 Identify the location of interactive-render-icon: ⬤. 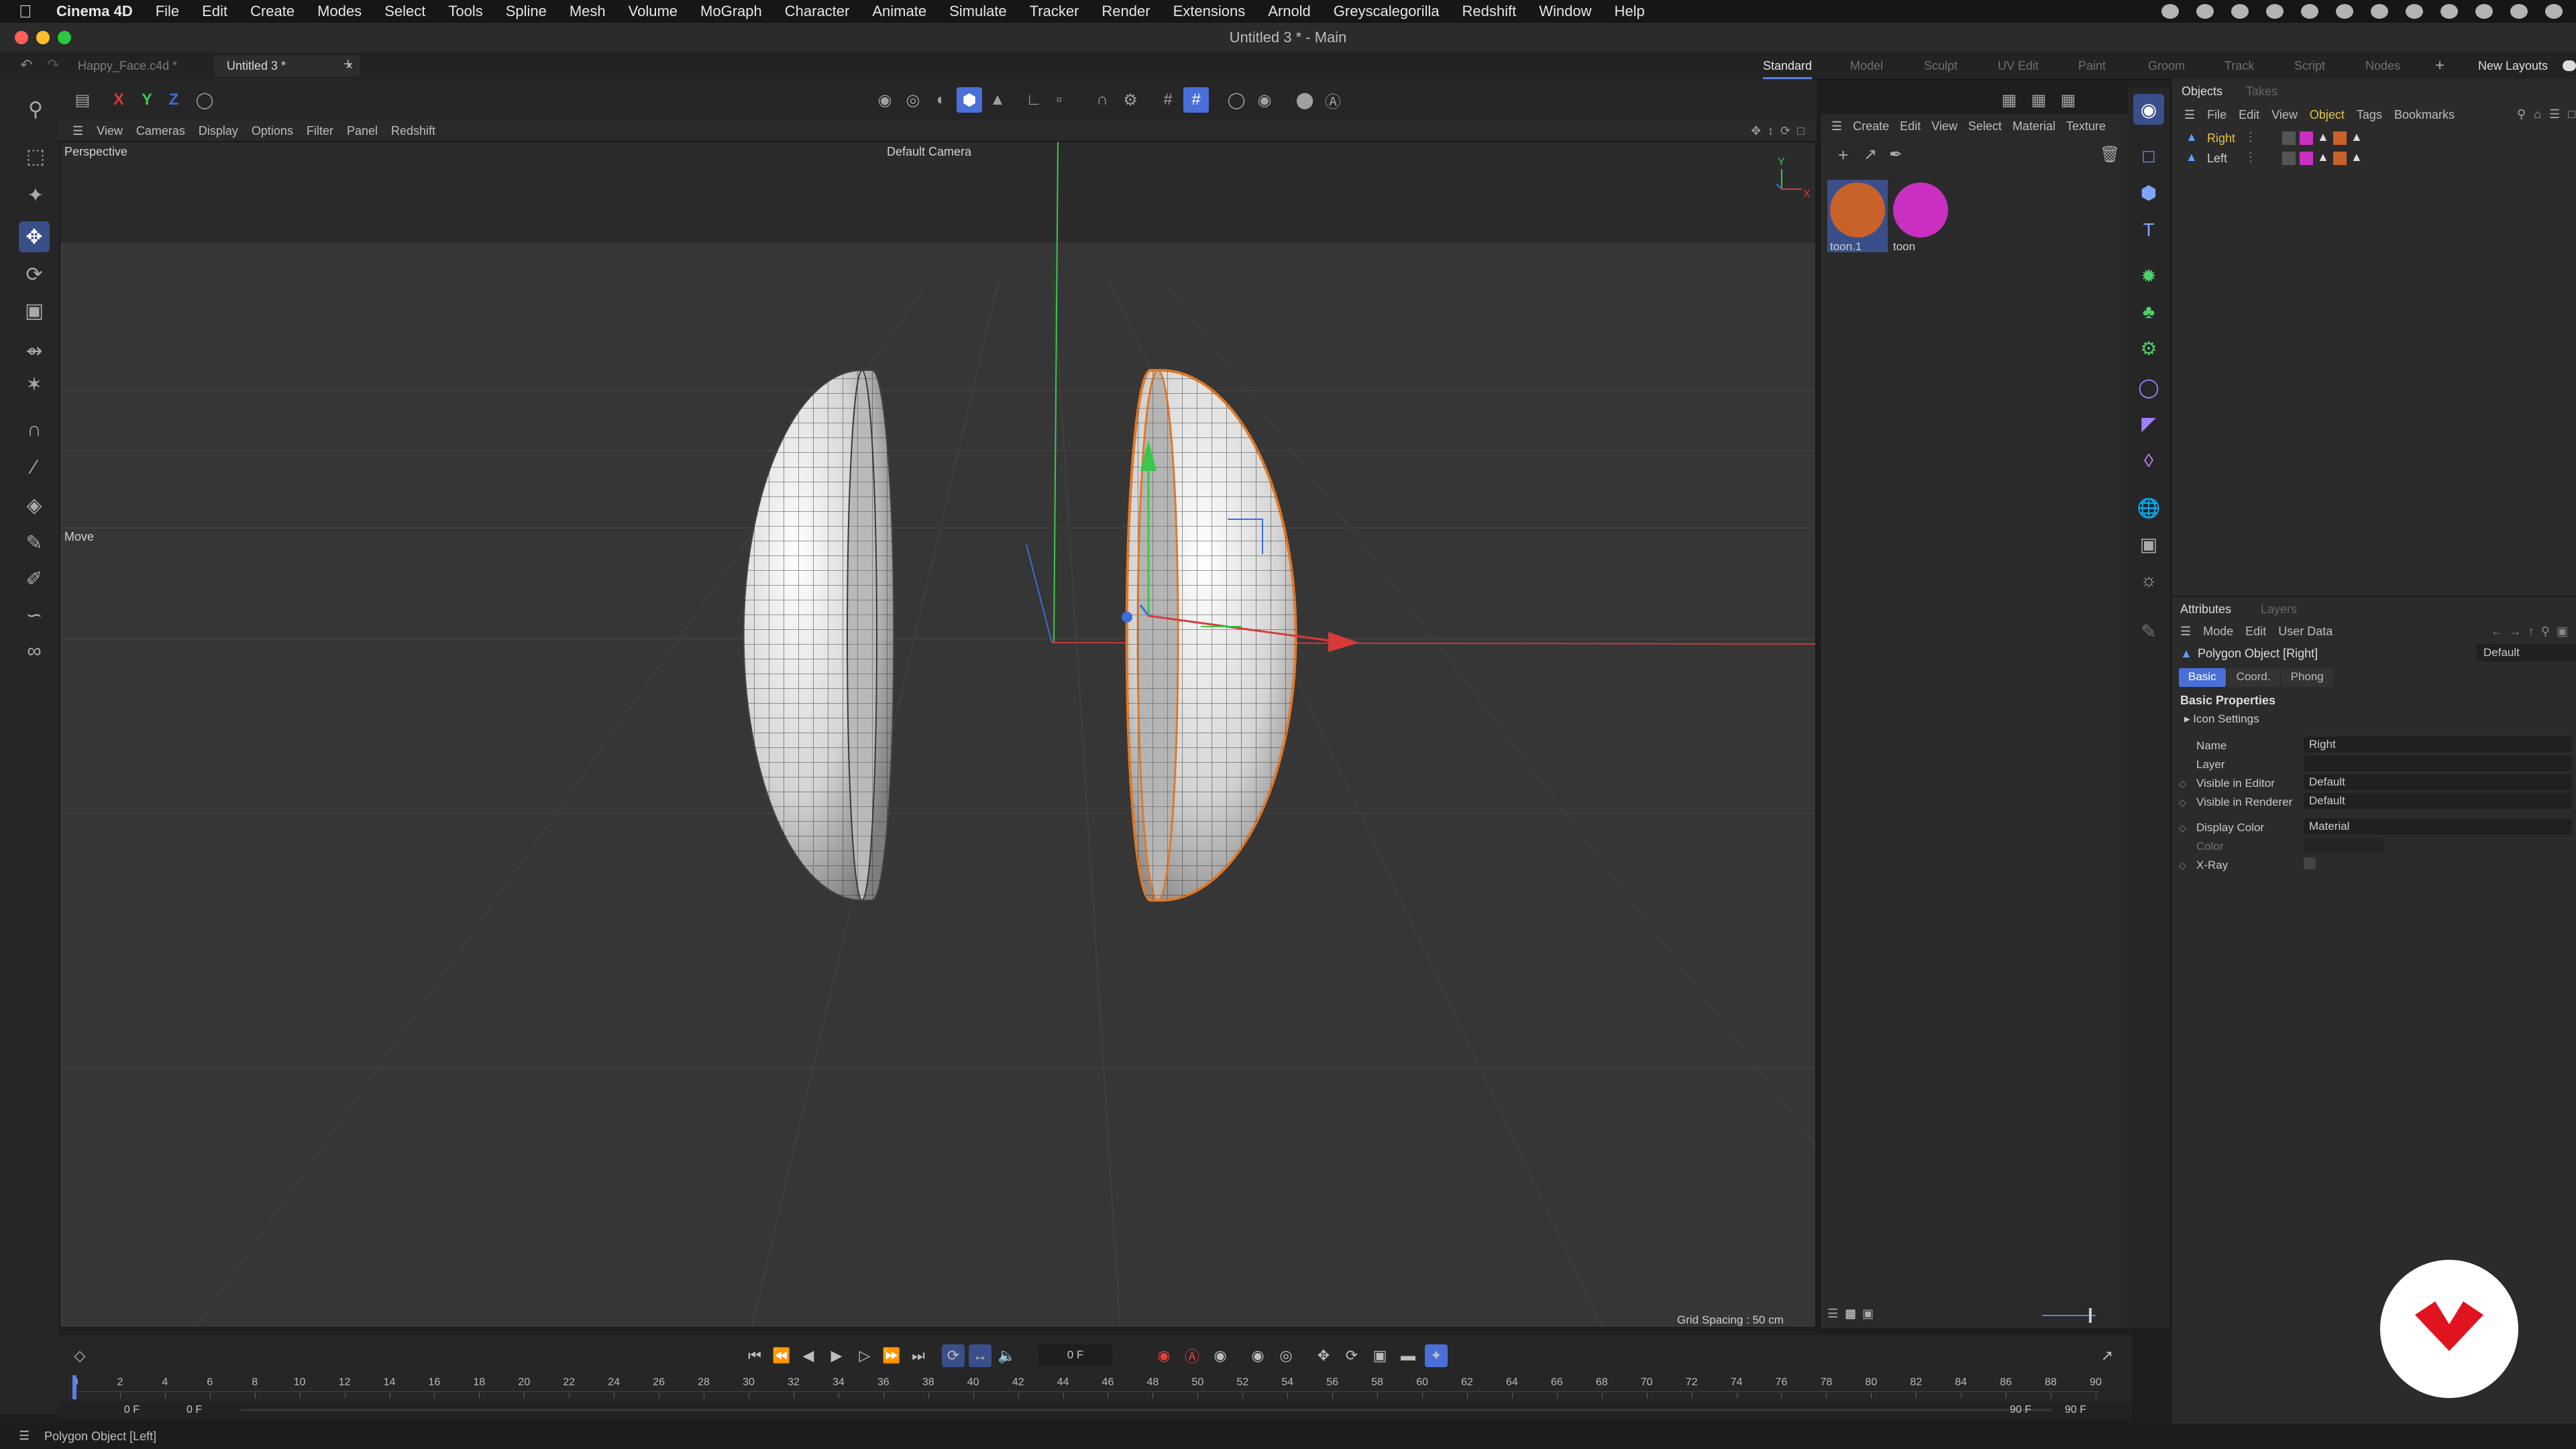
(1305, 100).